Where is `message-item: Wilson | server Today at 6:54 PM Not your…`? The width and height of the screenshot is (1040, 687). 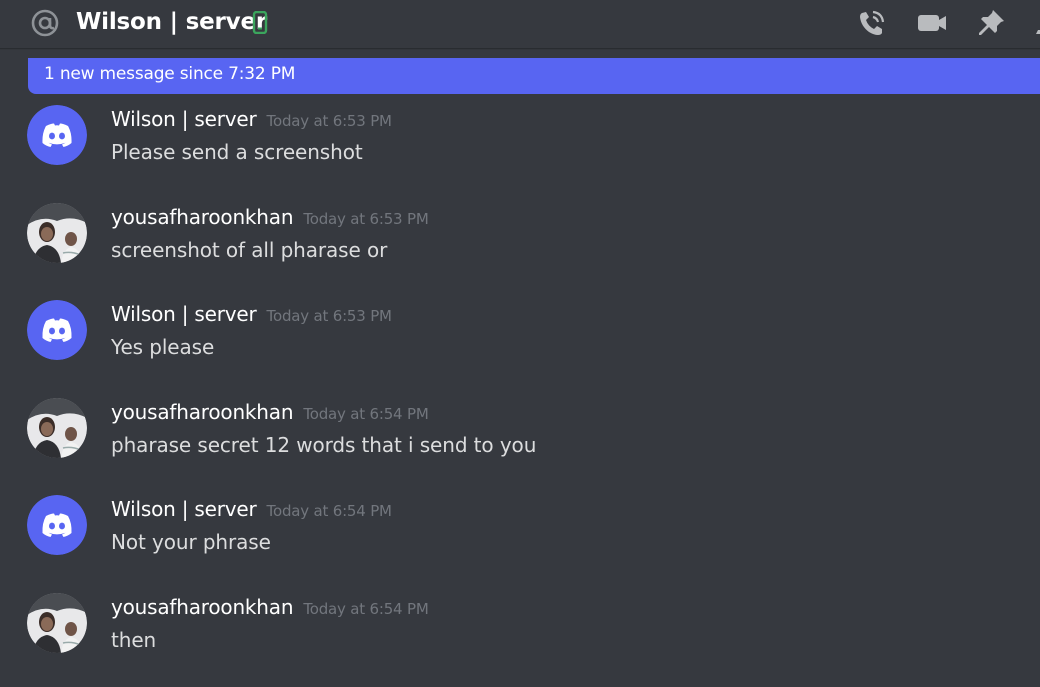 message-item: Wilson | server Today at 6:54 PM Not your… is located at coordinates (520, 539).